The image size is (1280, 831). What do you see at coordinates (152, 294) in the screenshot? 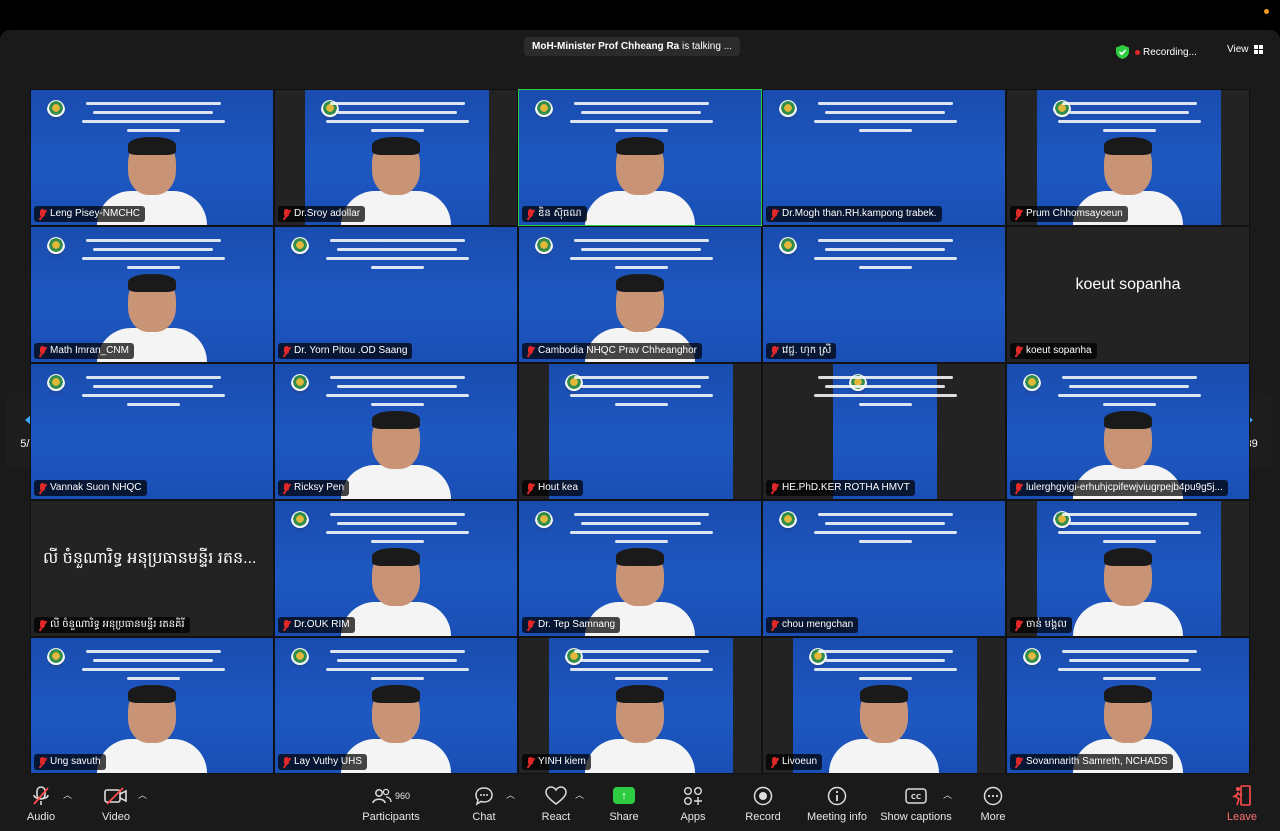
I see `participant-tile: Math Imran_CNM` at bounding box center [152, 294].